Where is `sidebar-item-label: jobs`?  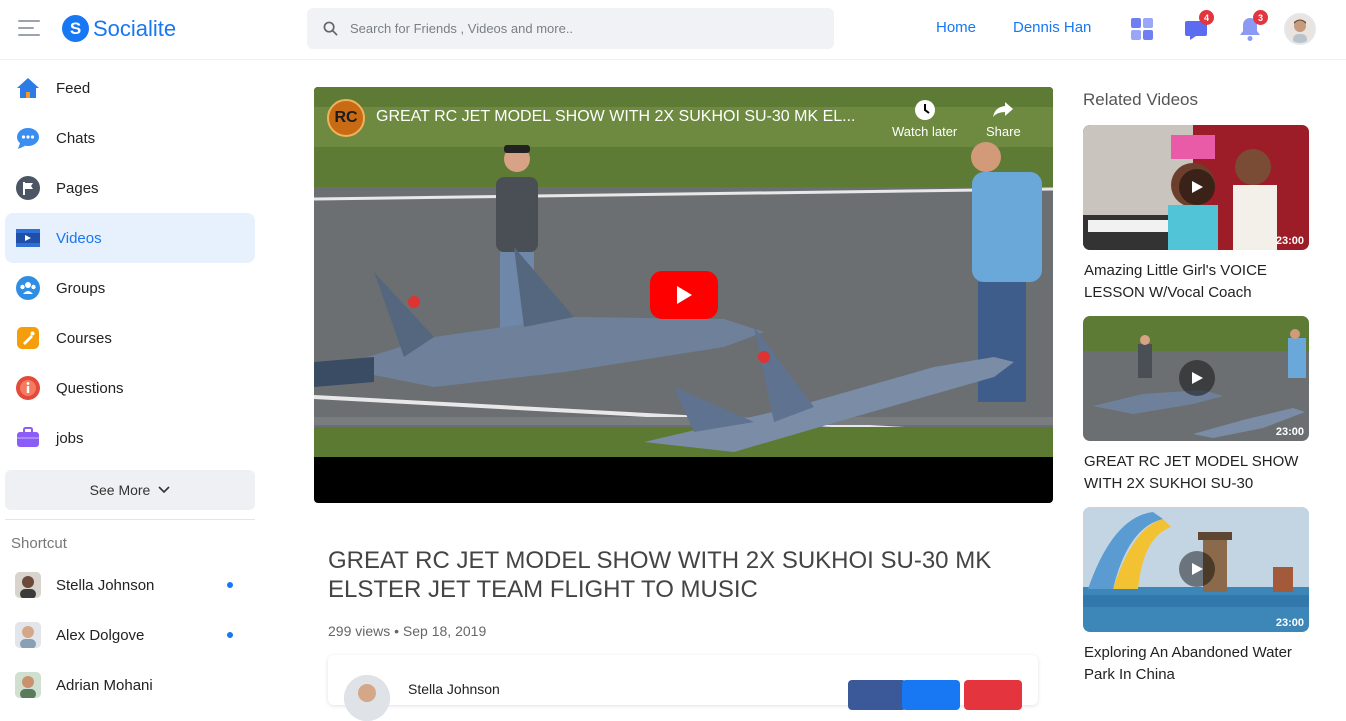 sidebar-item-label: jobs is located at coordinates (70, 438).